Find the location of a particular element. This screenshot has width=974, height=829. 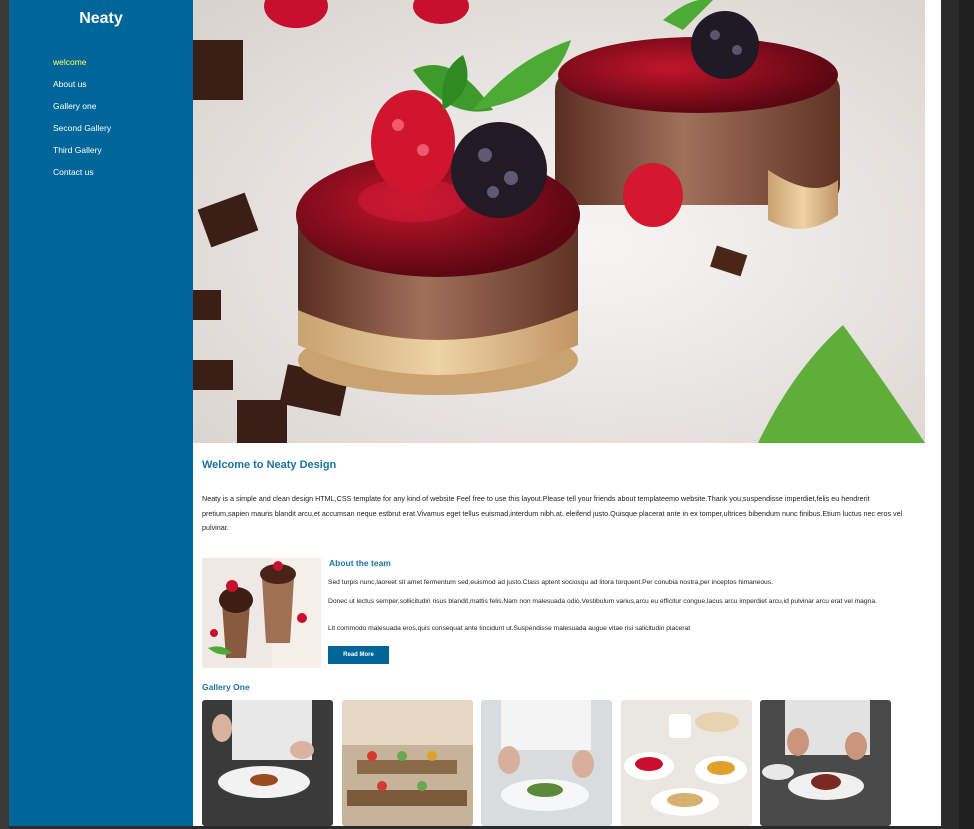

nav-item-about-us: About us is located at coordinates (82, 89).